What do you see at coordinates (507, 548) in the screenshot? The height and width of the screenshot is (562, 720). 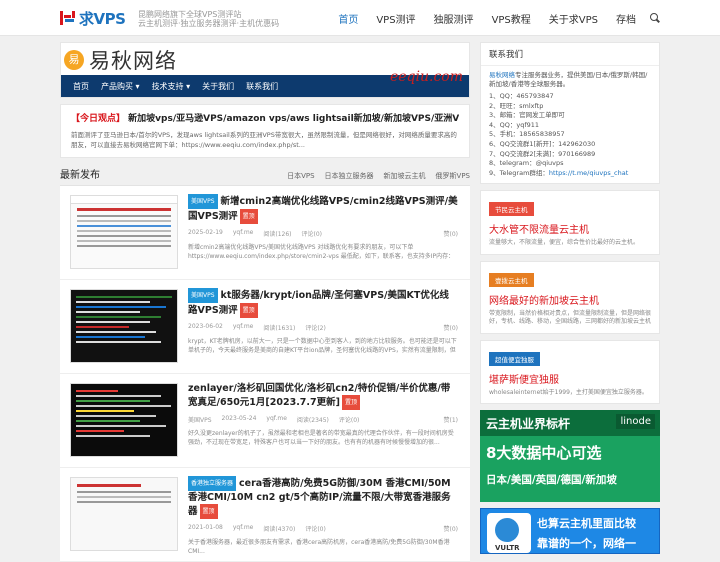 I see `vultr-brand: VULTR` at bounding box center [507, 548].